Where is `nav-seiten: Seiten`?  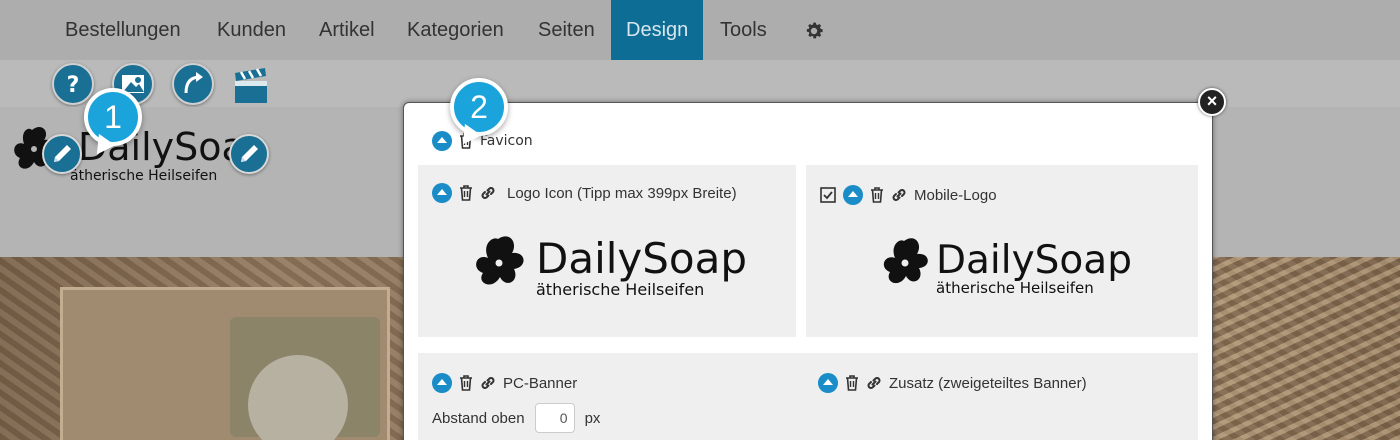
nav-seiten: Seiten is located at coordinates (566, 30).